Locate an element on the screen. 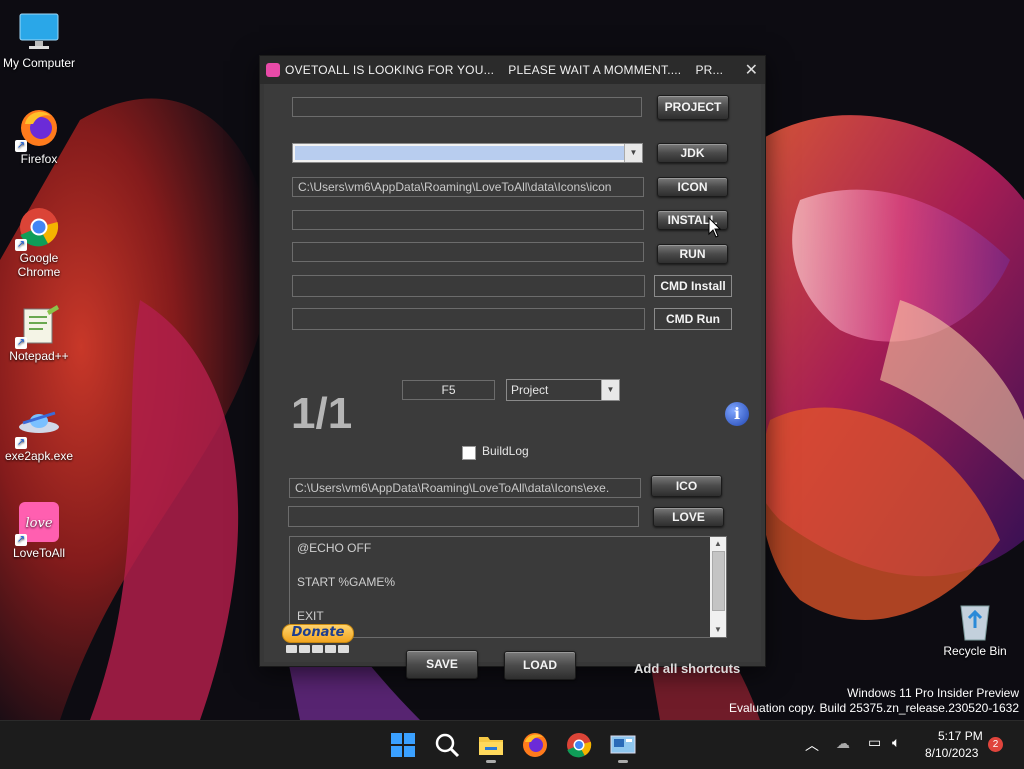  payment-cards-icon is located at coordinates (317, 649).